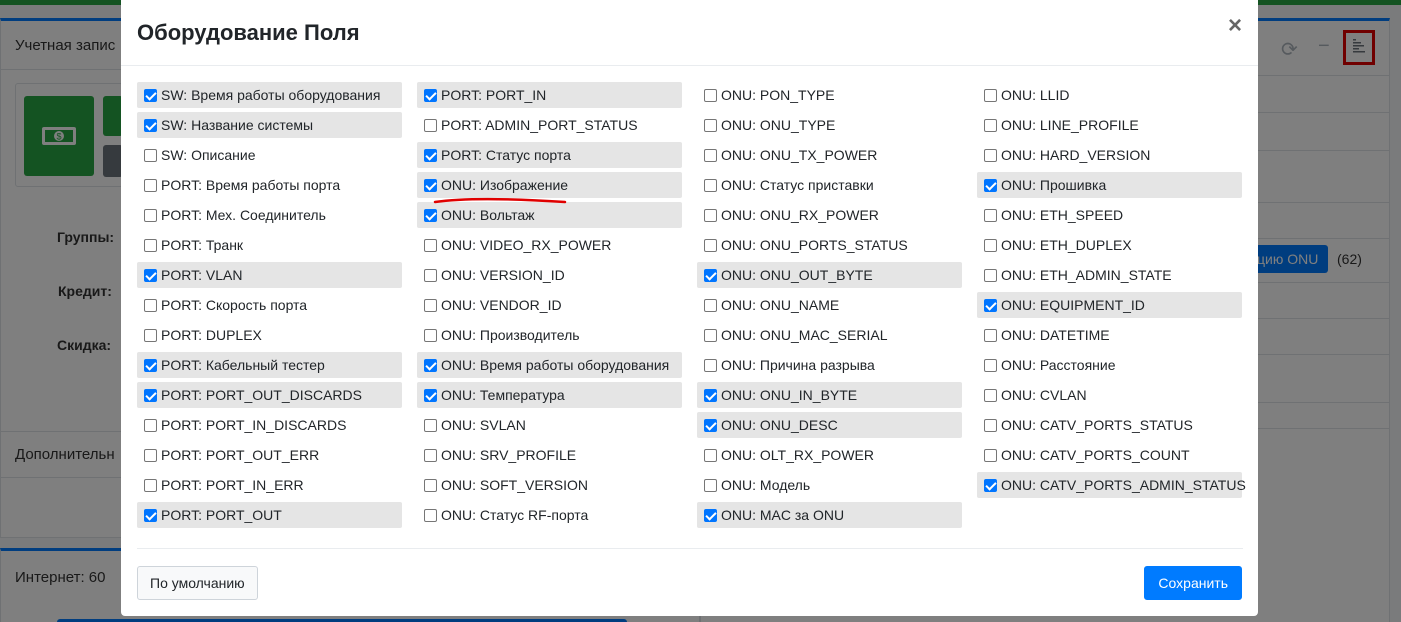 The image size is (1401, 622). What do you see at coordinates (269, 515) in the screenshot?
I see `field-option: PORT: PORT_OUT` at bounding box center [269, 515].